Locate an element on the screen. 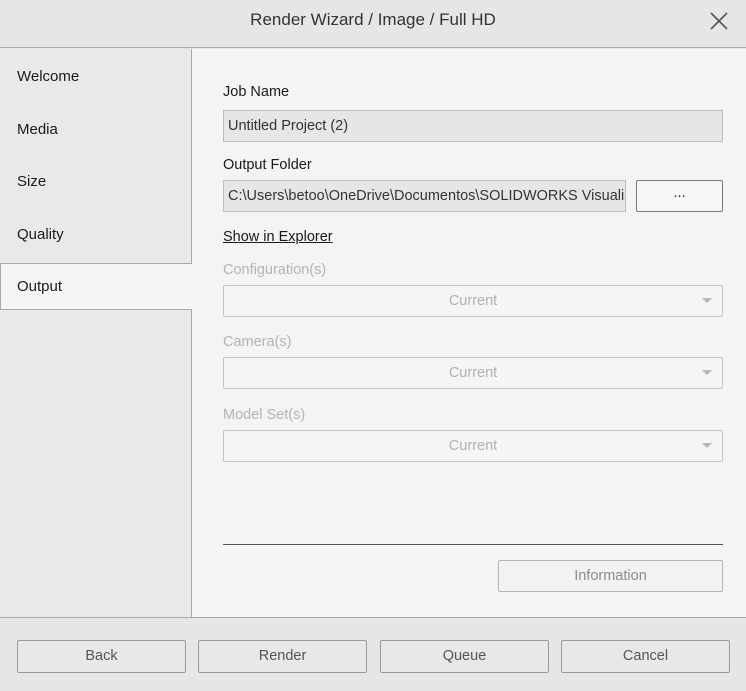 This screenshot has height=691, width=746. close-button is located at coordinates (719, 21).